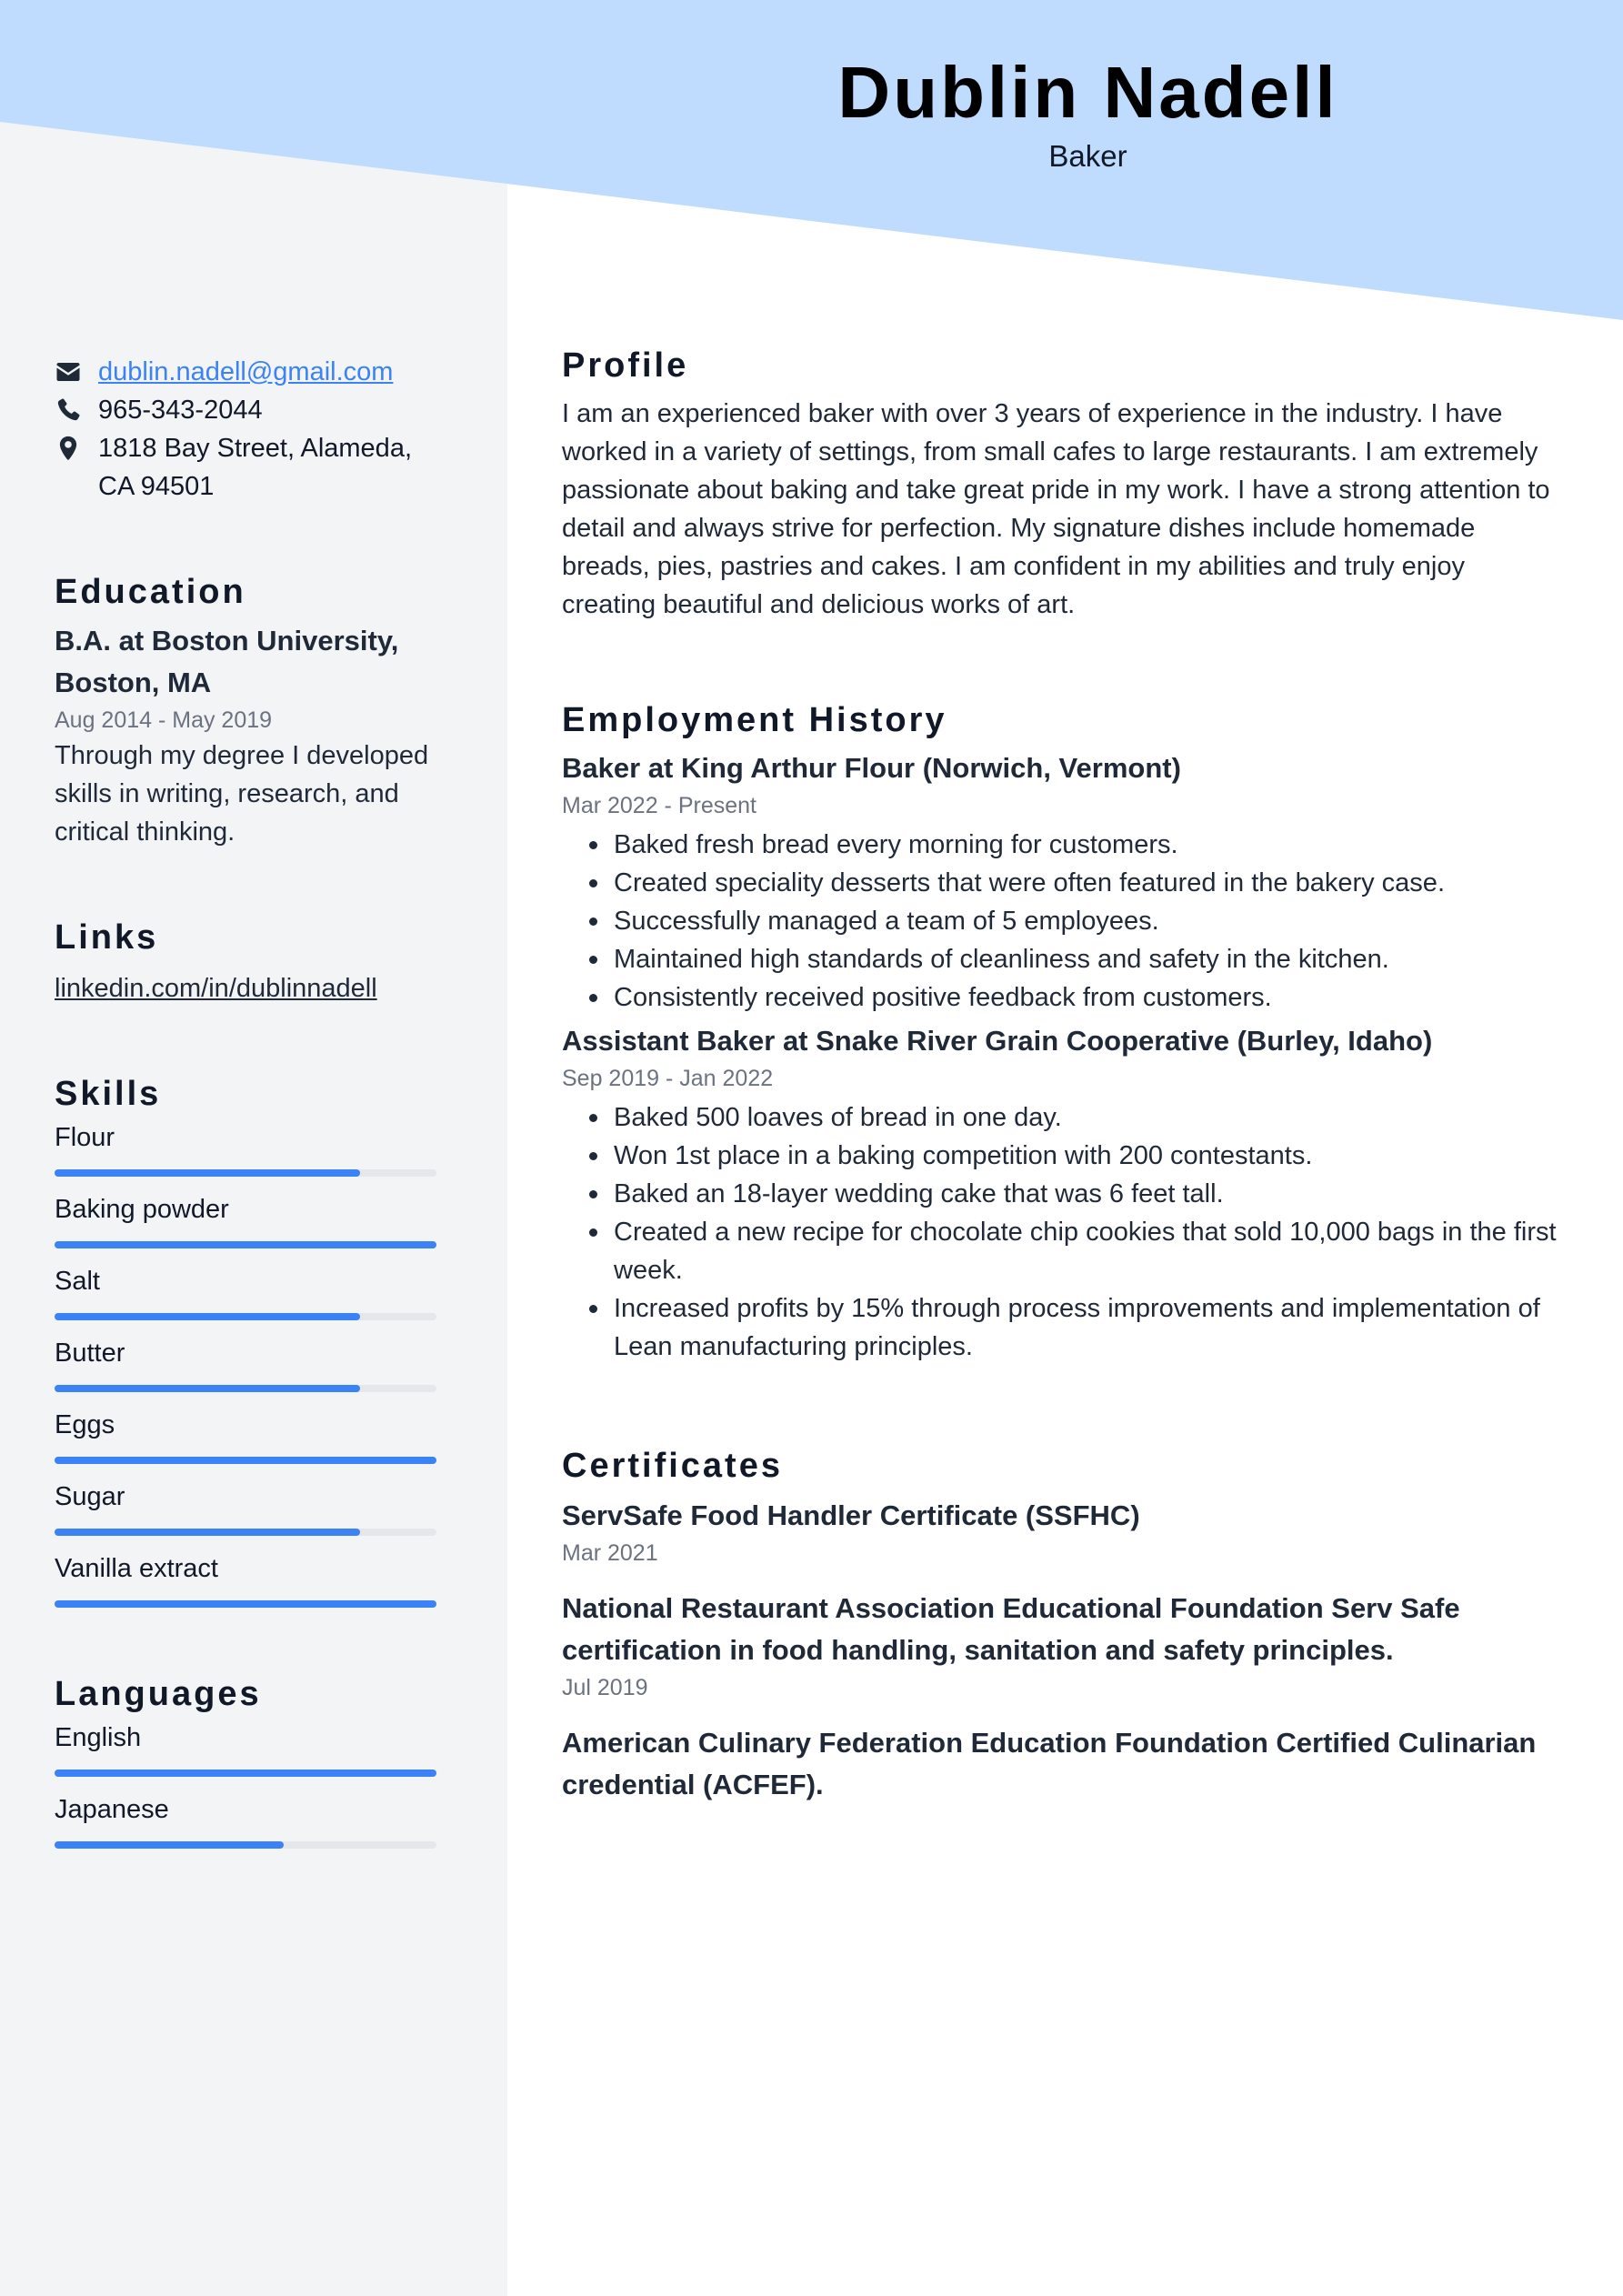 This screenshot has width=1623, height=2296. I want to click on candidate-job-title: Baker, so click(1087, 156).